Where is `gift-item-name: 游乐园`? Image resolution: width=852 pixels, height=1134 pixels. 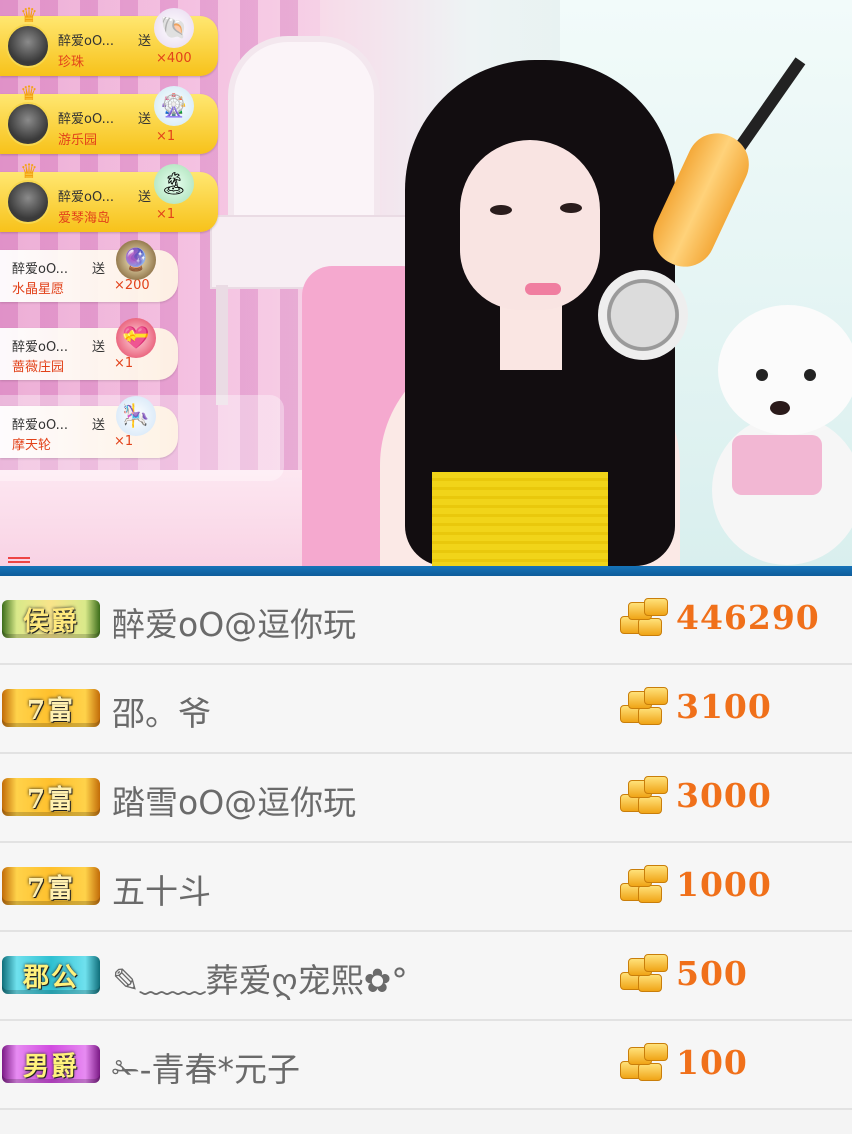 gift-item-name: 游乐园 is located at coordinates (78, 140).